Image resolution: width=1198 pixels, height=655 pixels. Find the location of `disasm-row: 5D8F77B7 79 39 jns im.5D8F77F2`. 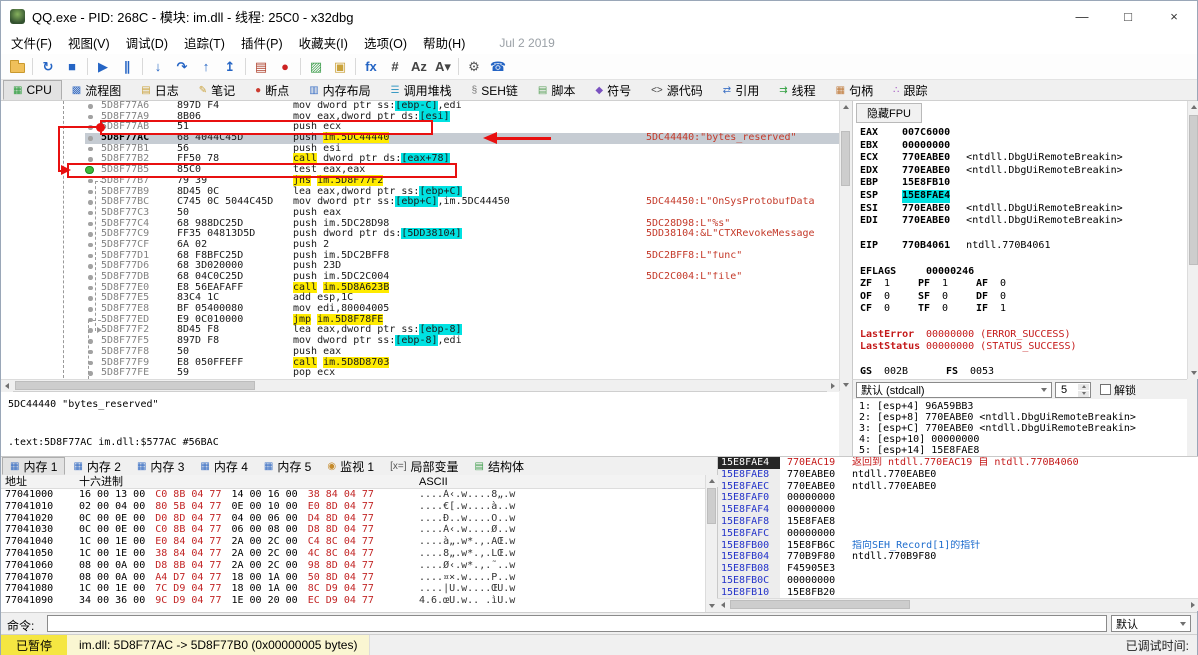

disasm-row: 5D8F77B7 79 39 jns im.5D8F77F2 is located at coordinates (420, 180).